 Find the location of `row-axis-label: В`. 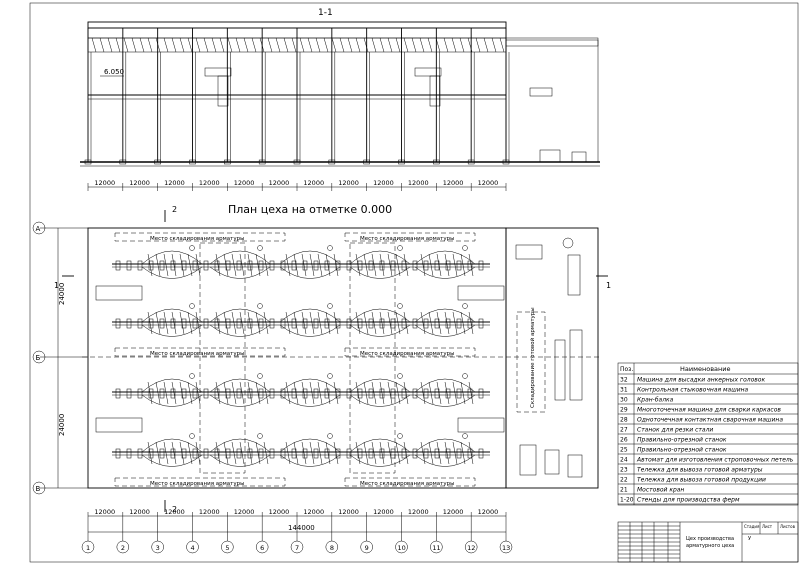

row-axis-label: В is located at coordinates (38, 489).